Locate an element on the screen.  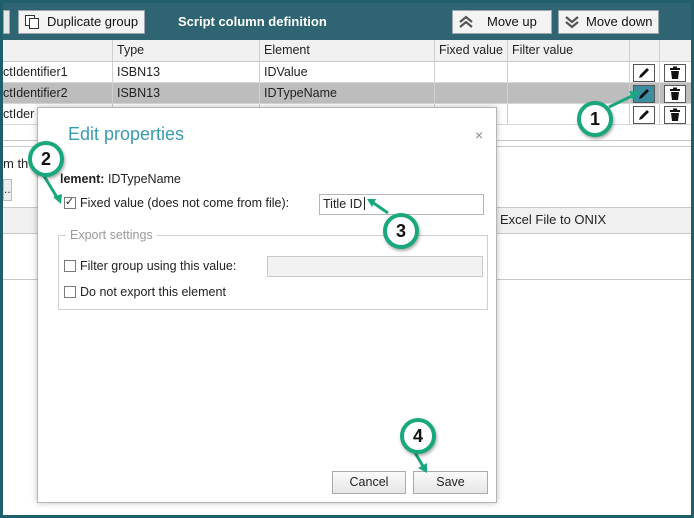
callout-4: 4 is located at coordinates (418, 436).